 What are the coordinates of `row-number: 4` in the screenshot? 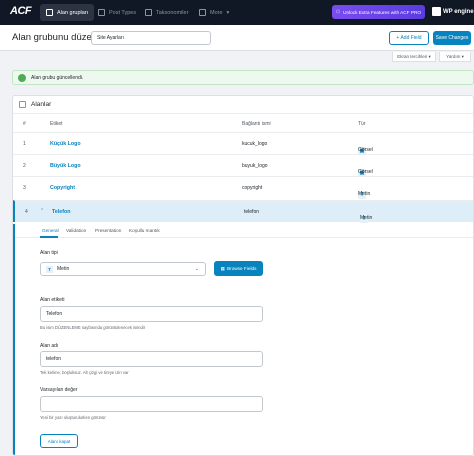 It's located at (26, 212).